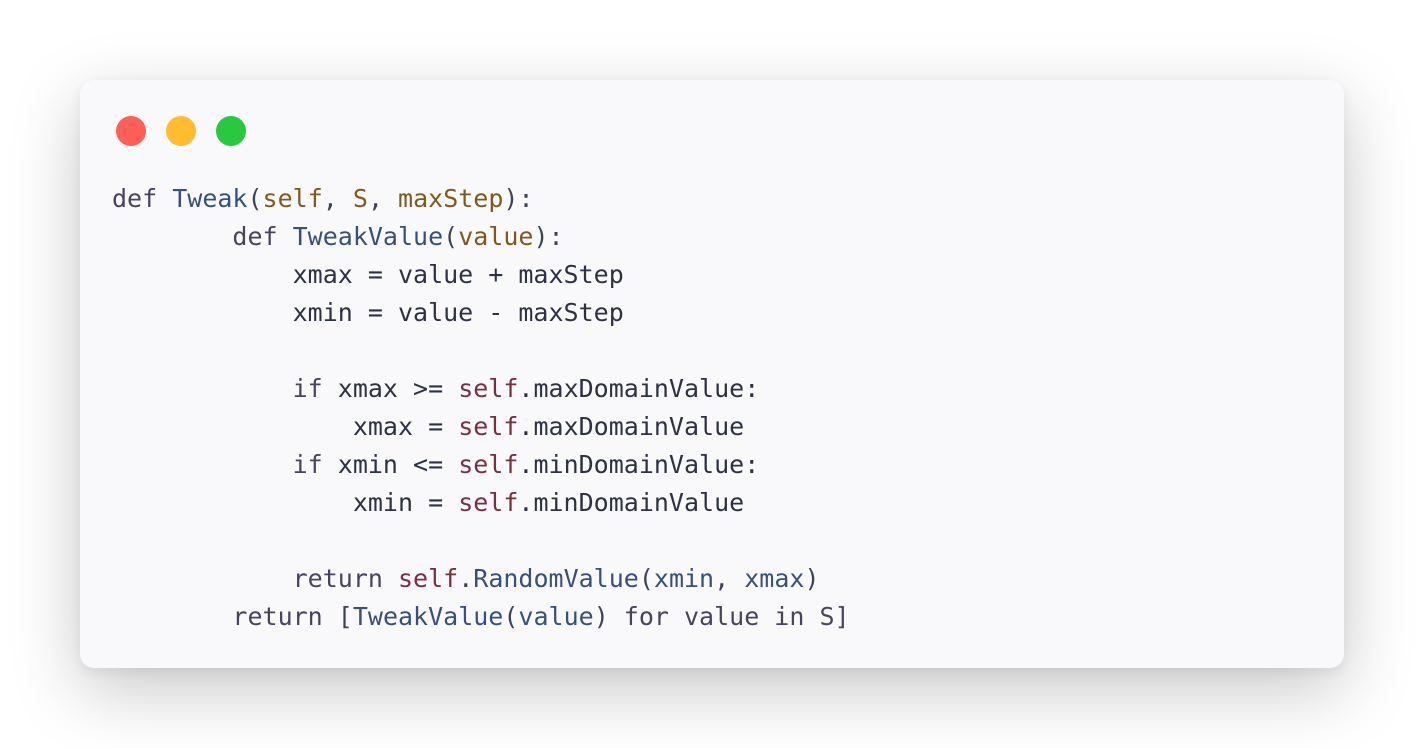 The width and height of the screenshot is (1424, 748). What do you see at coordinates (631, 426) in the screenshot?
I see `code-token-plain: .maxDomainValue` at bounding box center [631, 426].